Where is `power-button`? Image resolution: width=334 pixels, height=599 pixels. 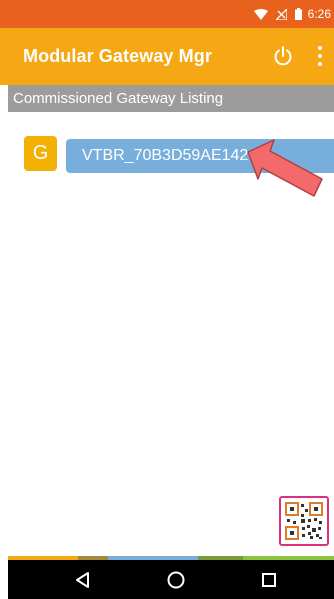
power-button is located at coordinates (283, 56).